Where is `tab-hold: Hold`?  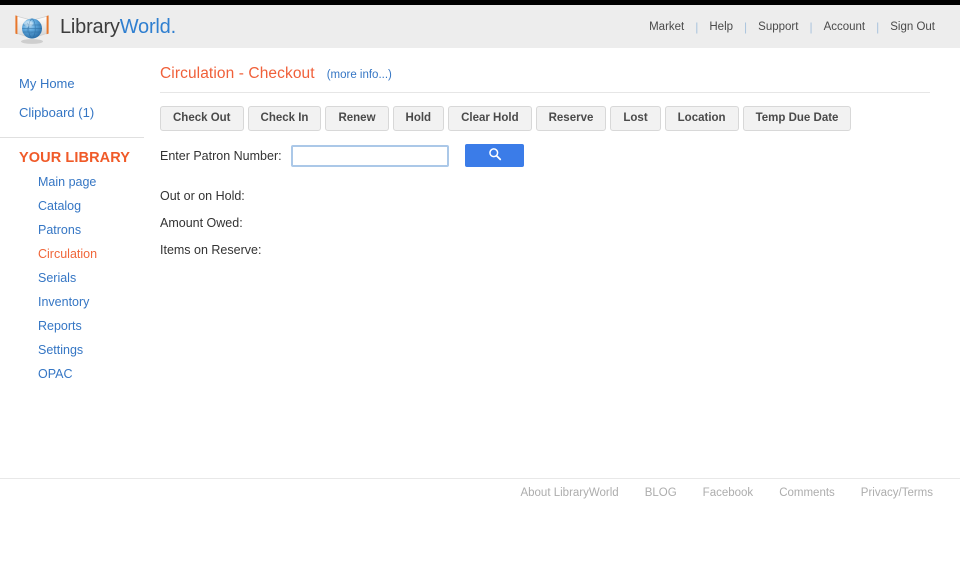 tab-hold: Hold is located at coordinates (418, 118).